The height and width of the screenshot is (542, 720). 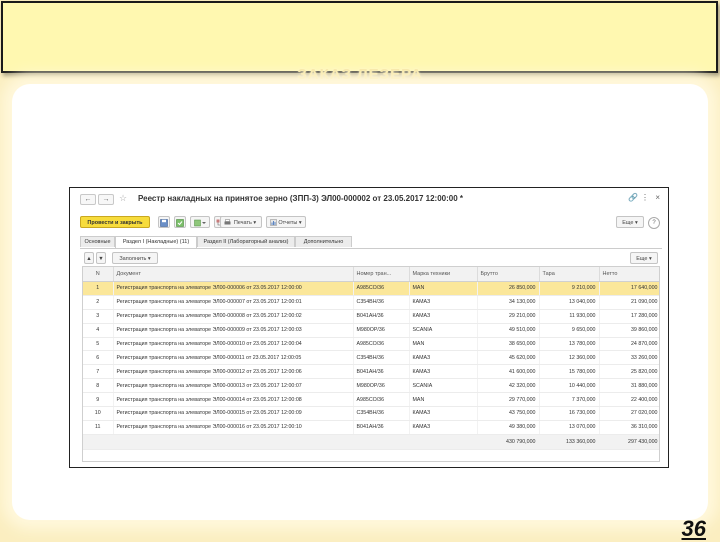 I want to click on create-based-on-icon, so click(x=200, y=222).